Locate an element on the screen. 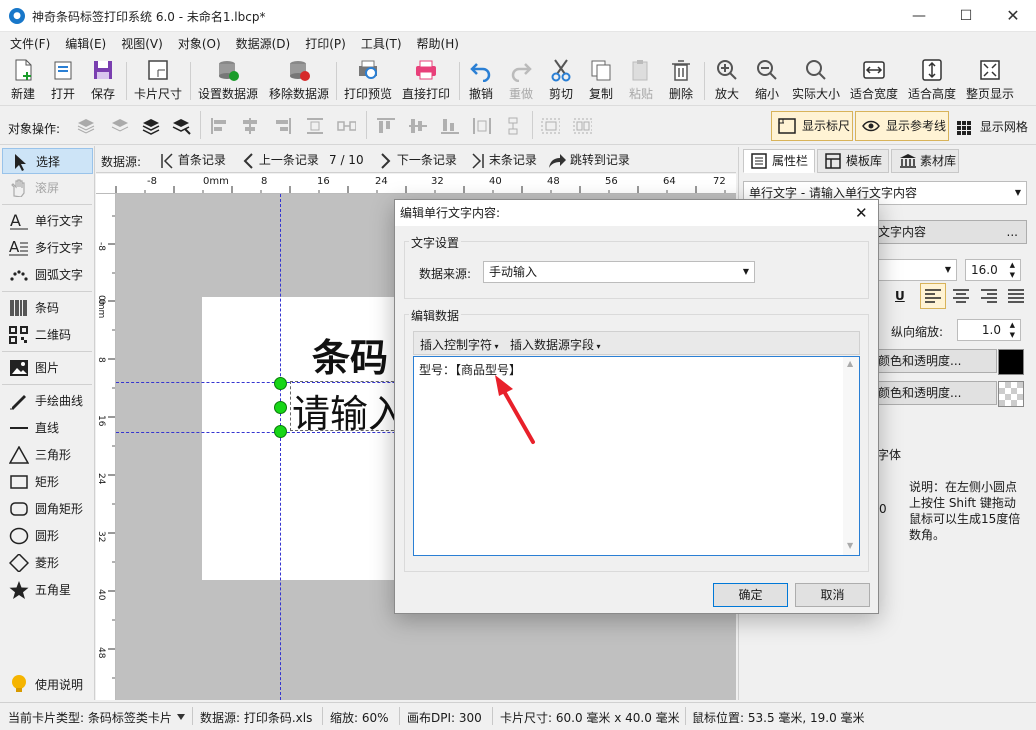 The height and width of the screenshot is (730, 1036). cancel-button: 取消 is located at coordinates (832, 595).